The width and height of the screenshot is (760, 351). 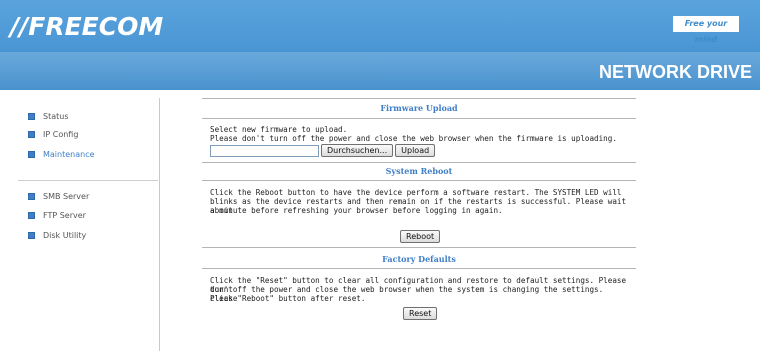 What do you see at coordinates (419, 171) in the screenshot?
I see `system-reboot-title: System Reboot` at bounding box center [419, 171].